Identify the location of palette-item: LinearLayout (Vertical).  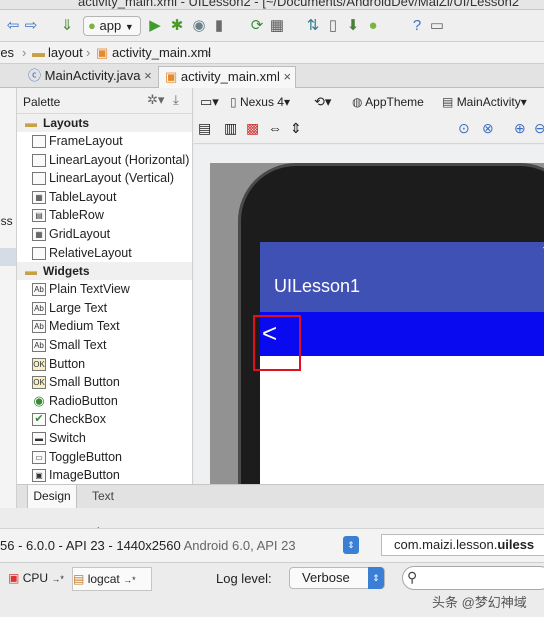
(104, 178).